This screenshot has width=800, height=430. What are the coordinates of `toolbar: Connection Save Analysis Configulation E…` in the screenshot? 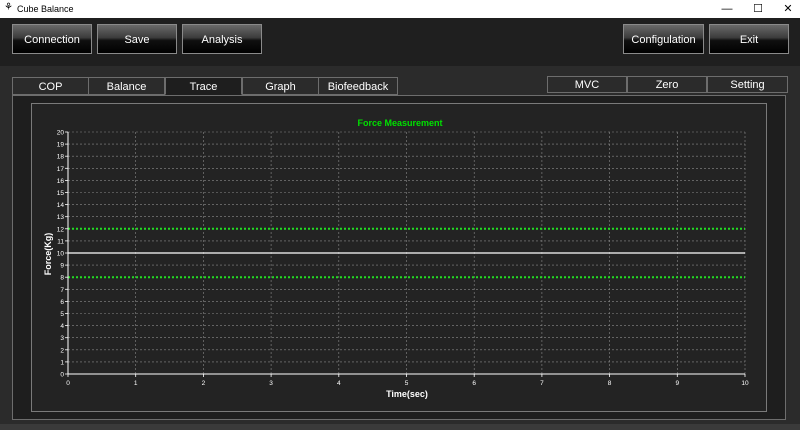 It's located at (400, 42).